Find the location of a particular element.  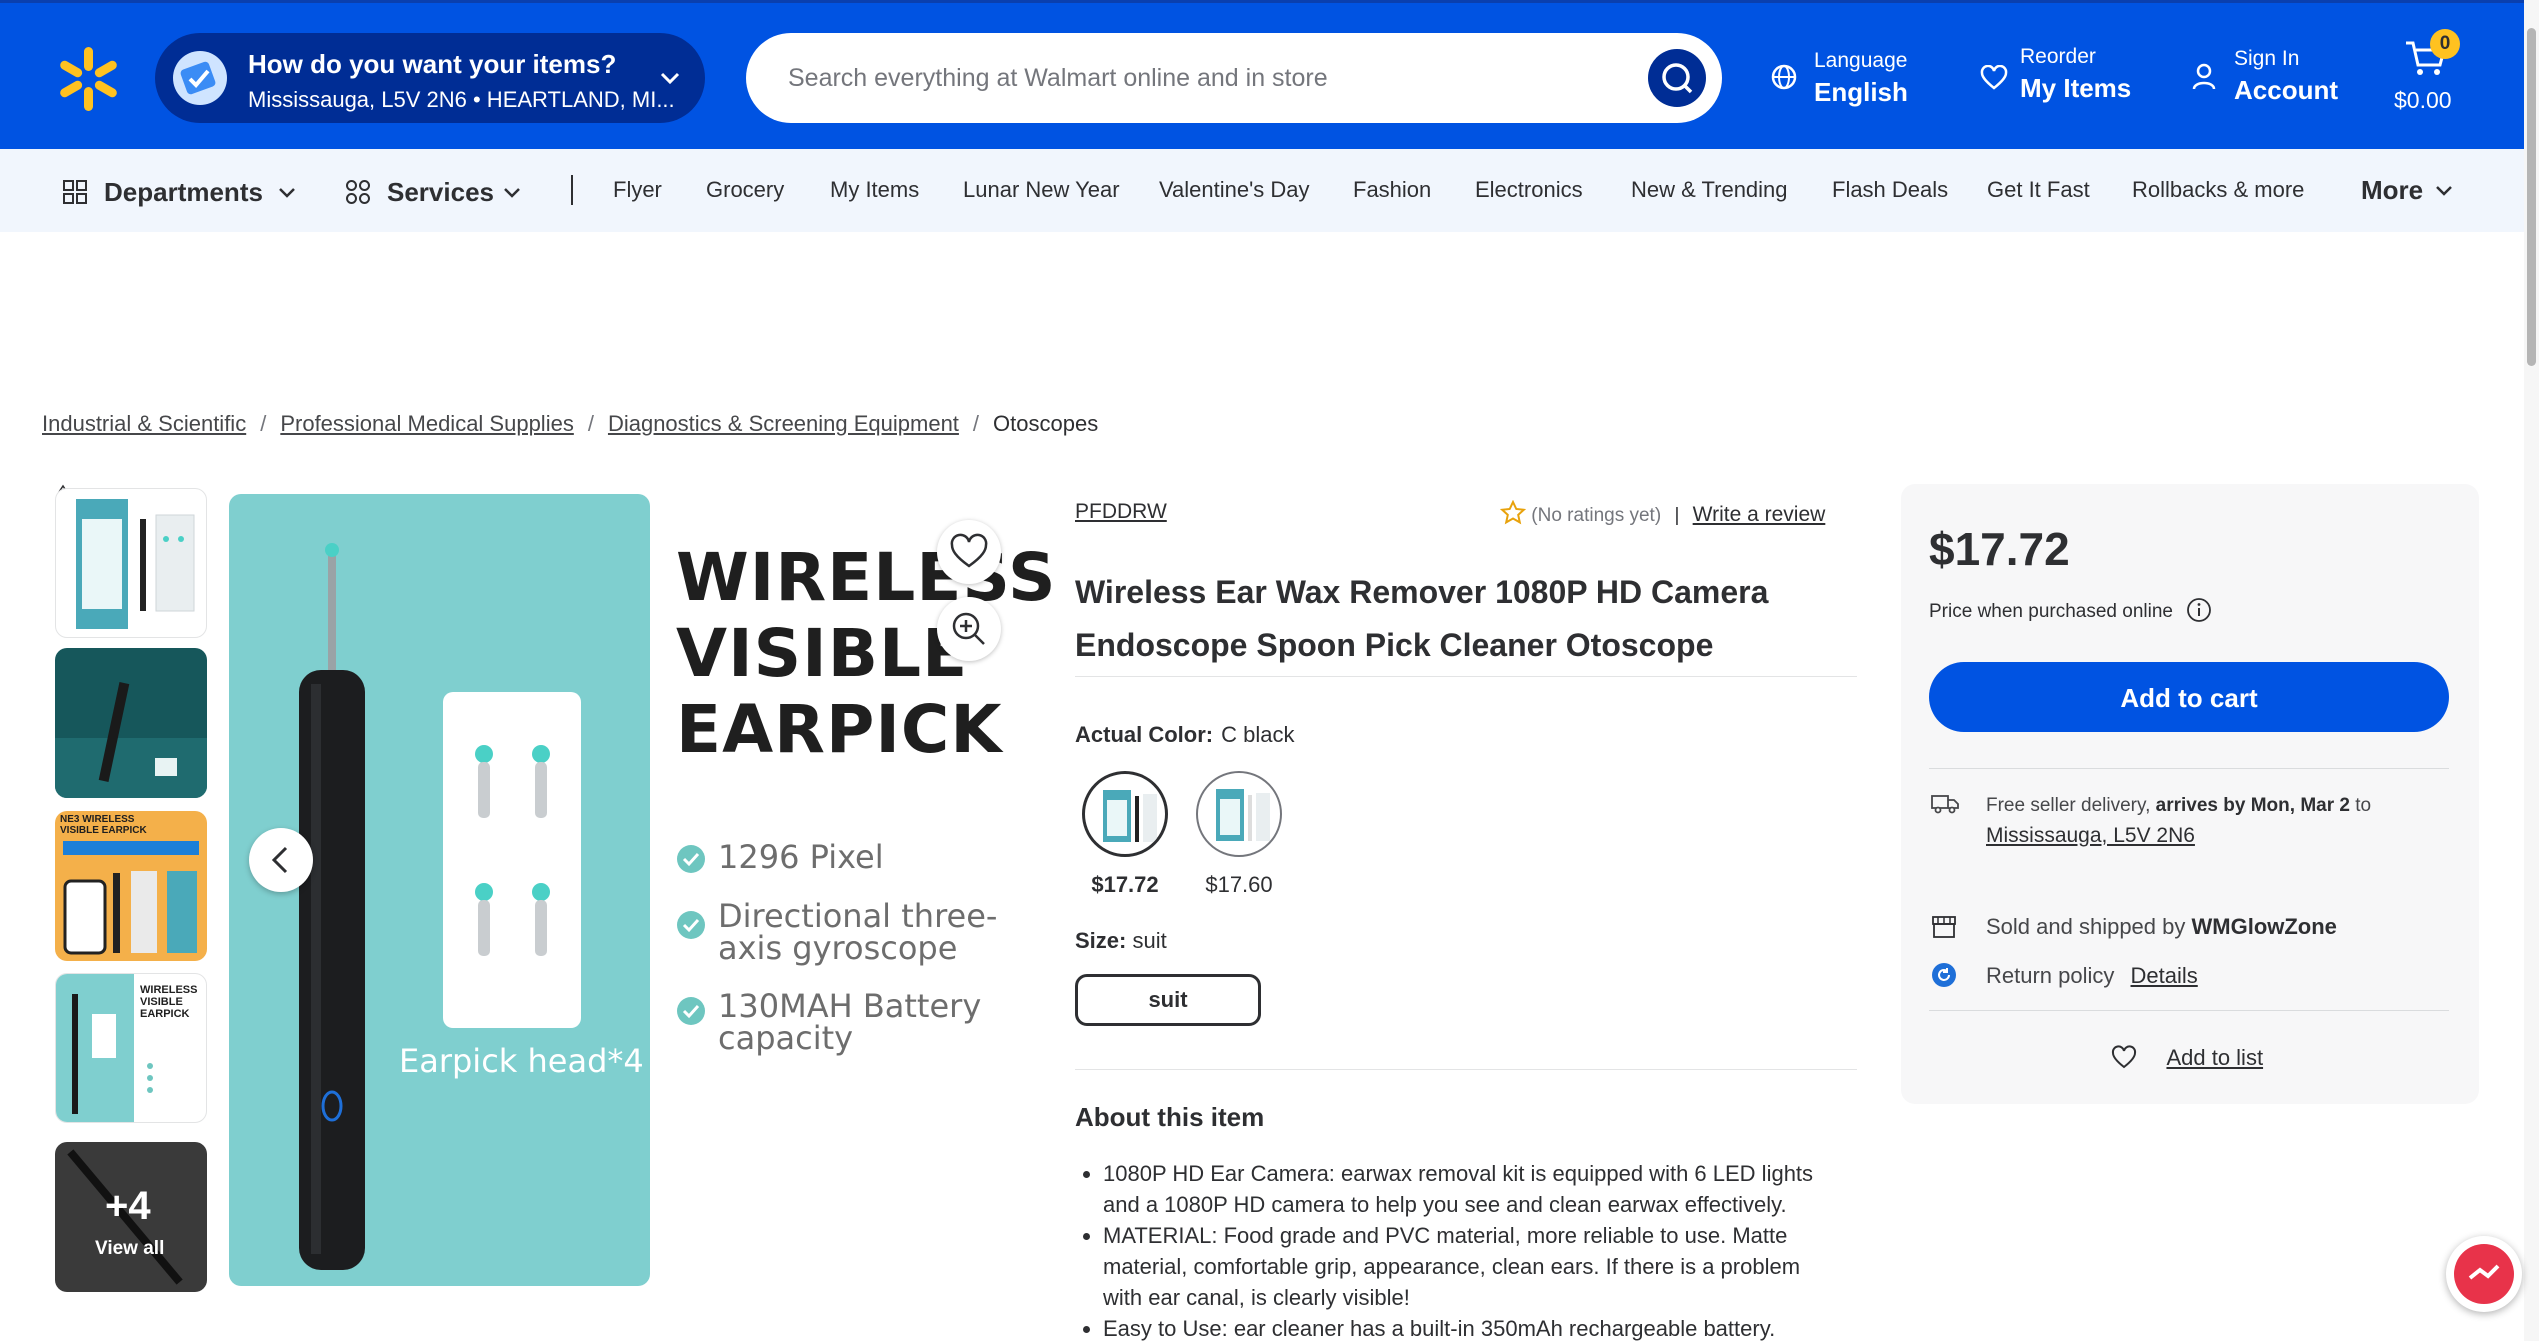

color-label: Actual Color: is located at coordinates (1144, 734).